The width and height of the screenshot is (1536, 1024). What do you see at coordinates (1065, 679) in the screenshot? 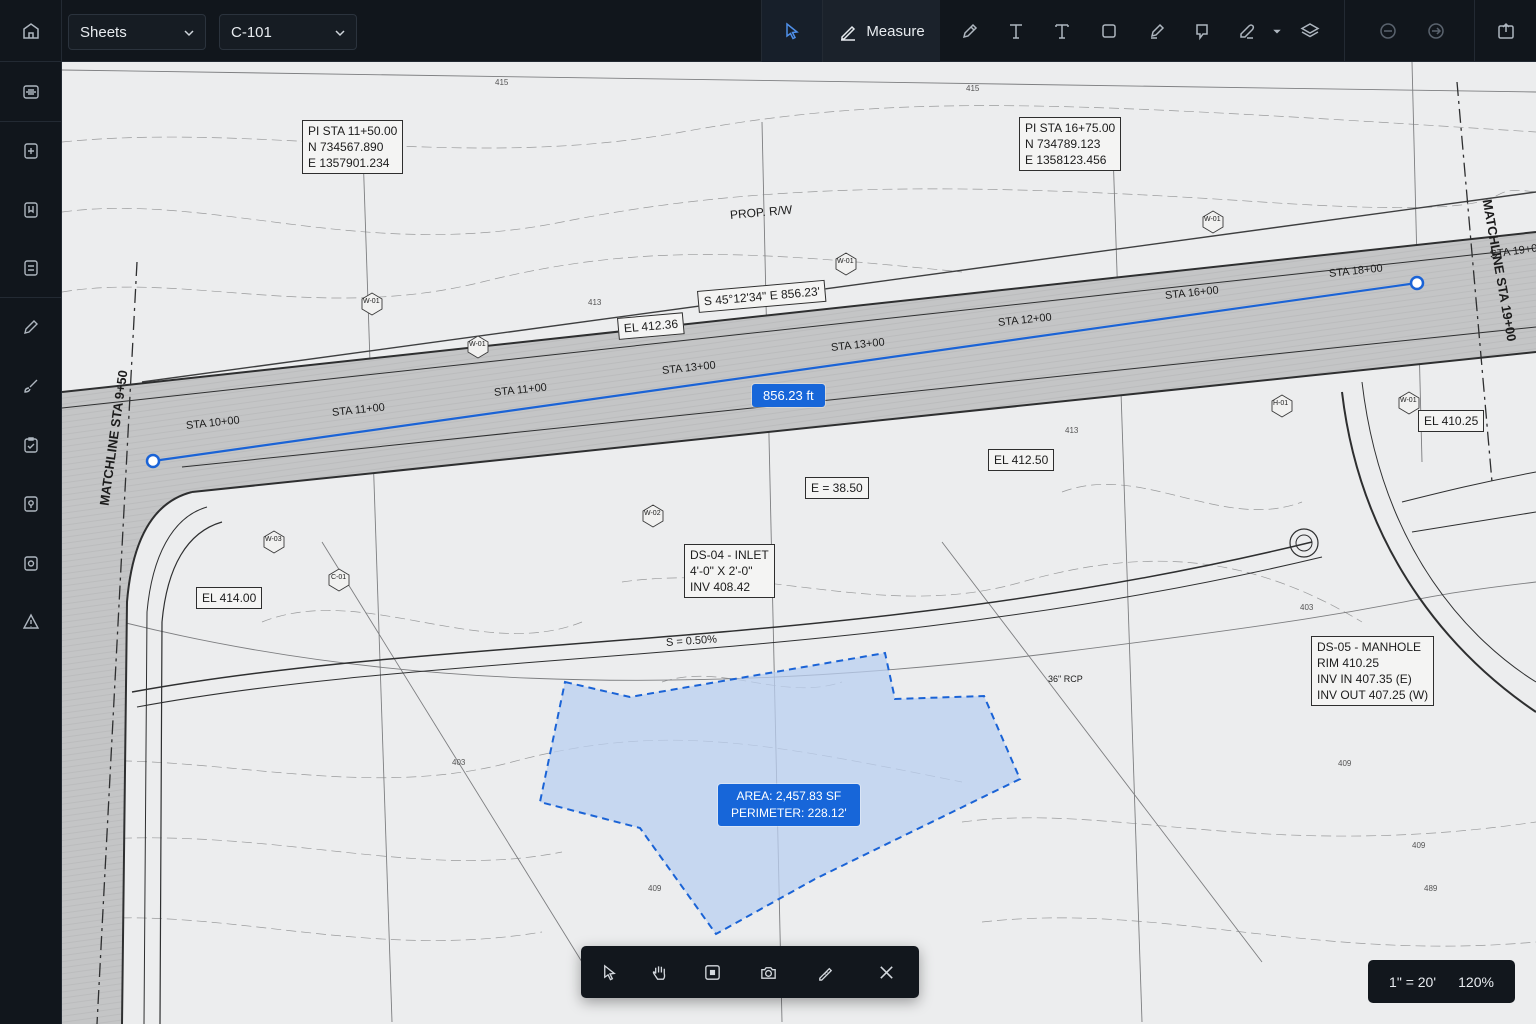
I see `pipe-size-label: 36" RCP` at bounding box center [1065, 679].